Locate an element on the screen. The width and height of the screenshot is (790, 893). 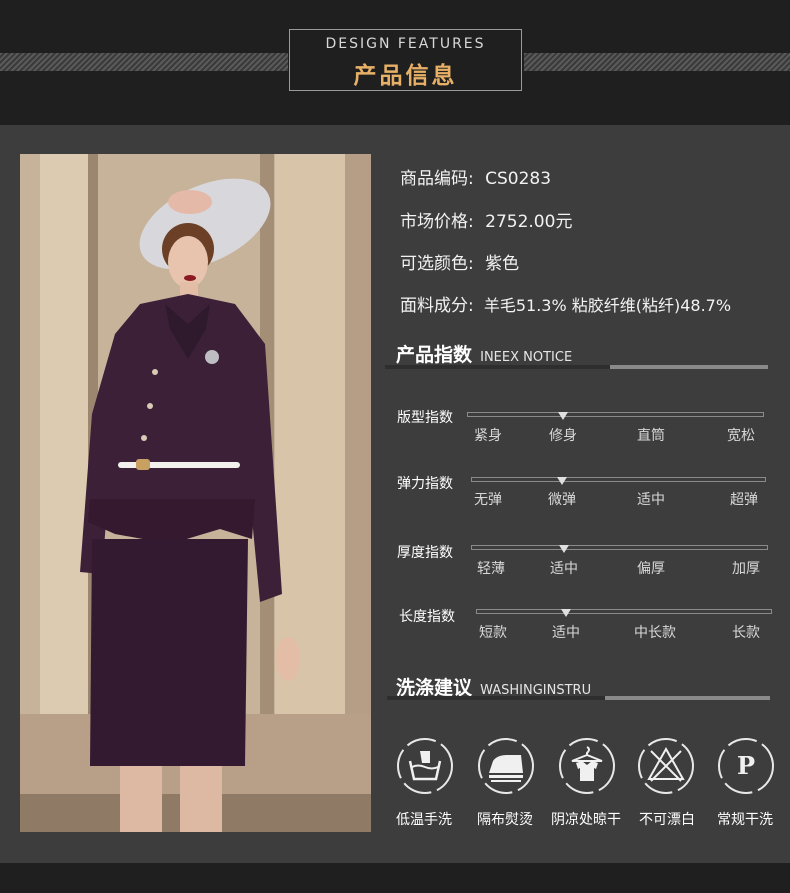
index-row-label: 版型指数 is located at coordinates (425, 418).